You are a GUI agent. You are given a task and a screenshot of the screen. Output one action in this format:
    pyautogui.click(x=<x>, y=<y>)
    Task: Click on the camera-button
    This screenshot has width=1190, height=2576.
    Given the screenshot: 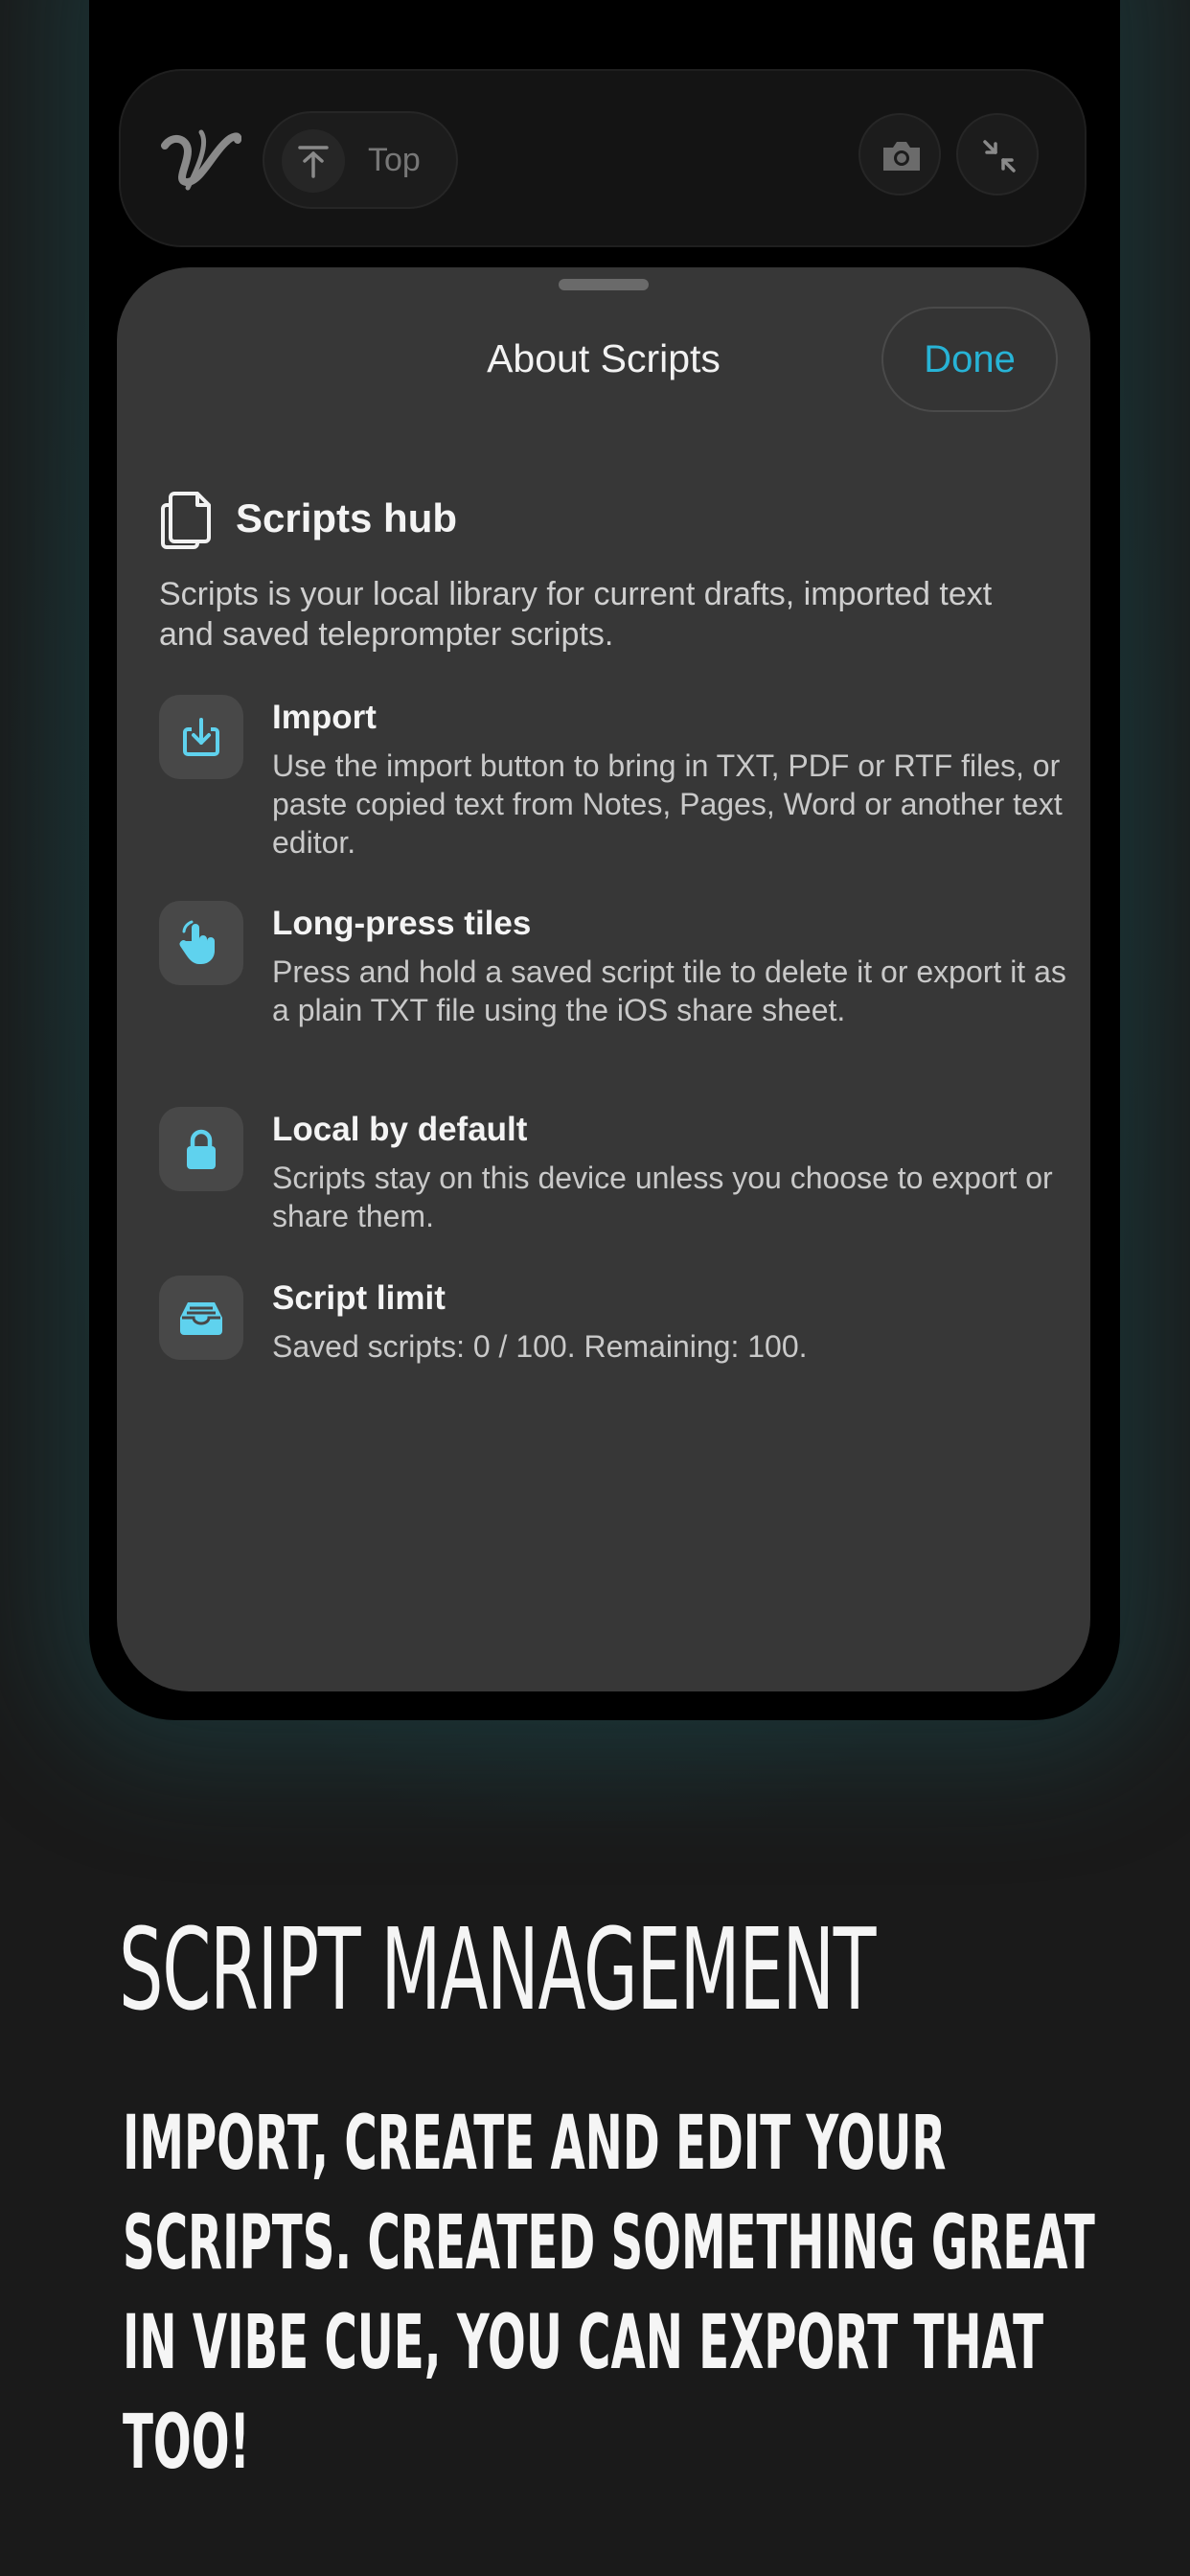 What is the action you would take?
    pyautogui.click(x=900, y=154)
    